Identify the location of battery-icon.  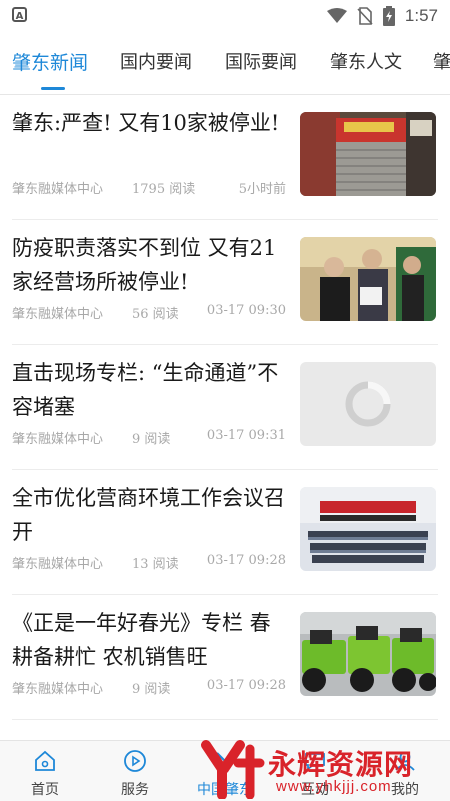
(388, 16).